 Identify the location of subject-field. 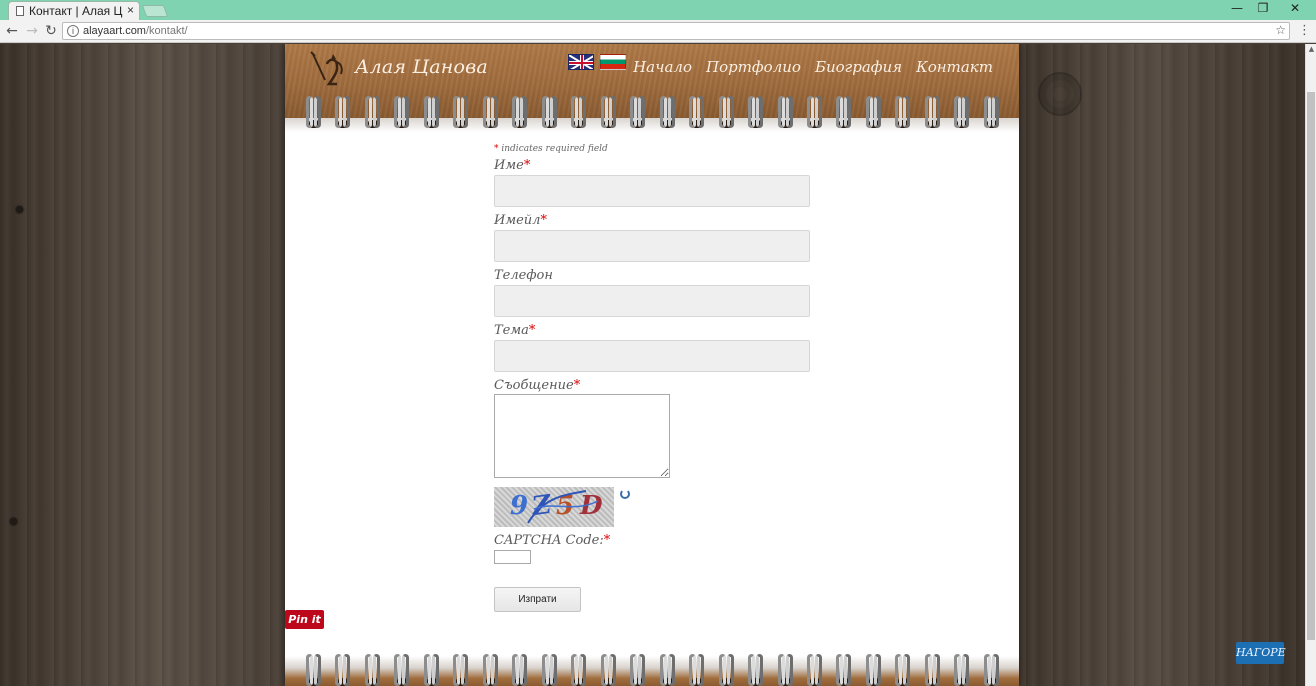
(652, 356).